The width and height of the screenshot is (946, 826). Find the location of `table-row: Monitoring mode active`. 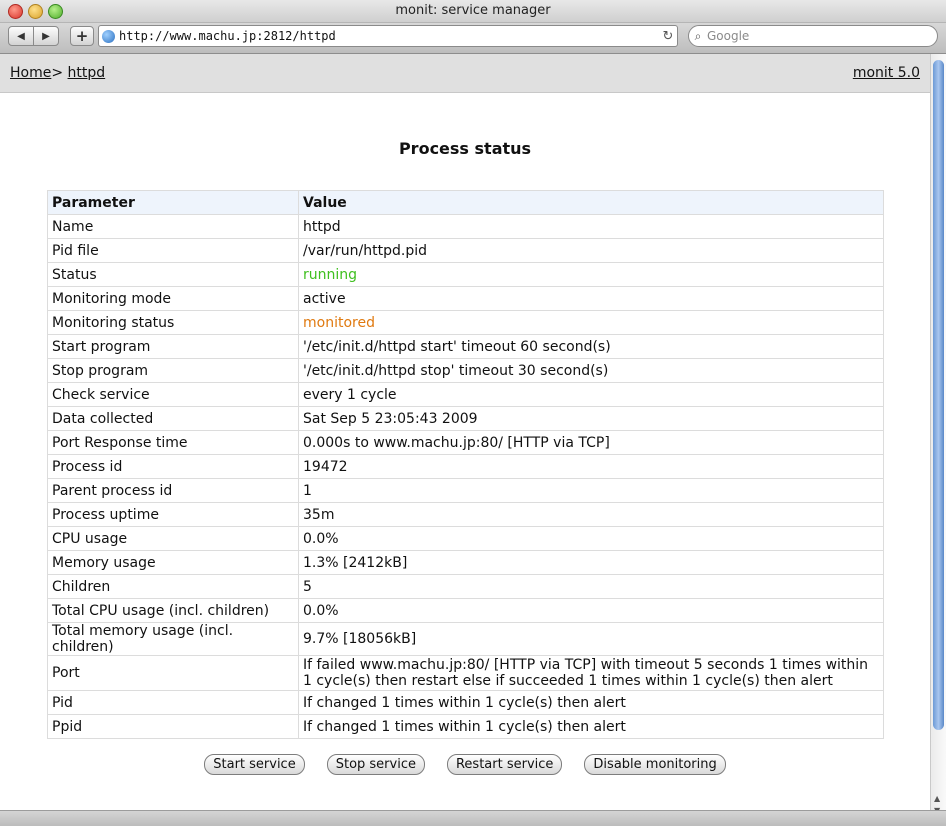

table-row: Monitoring mode active is located at coordinates (465, 298).